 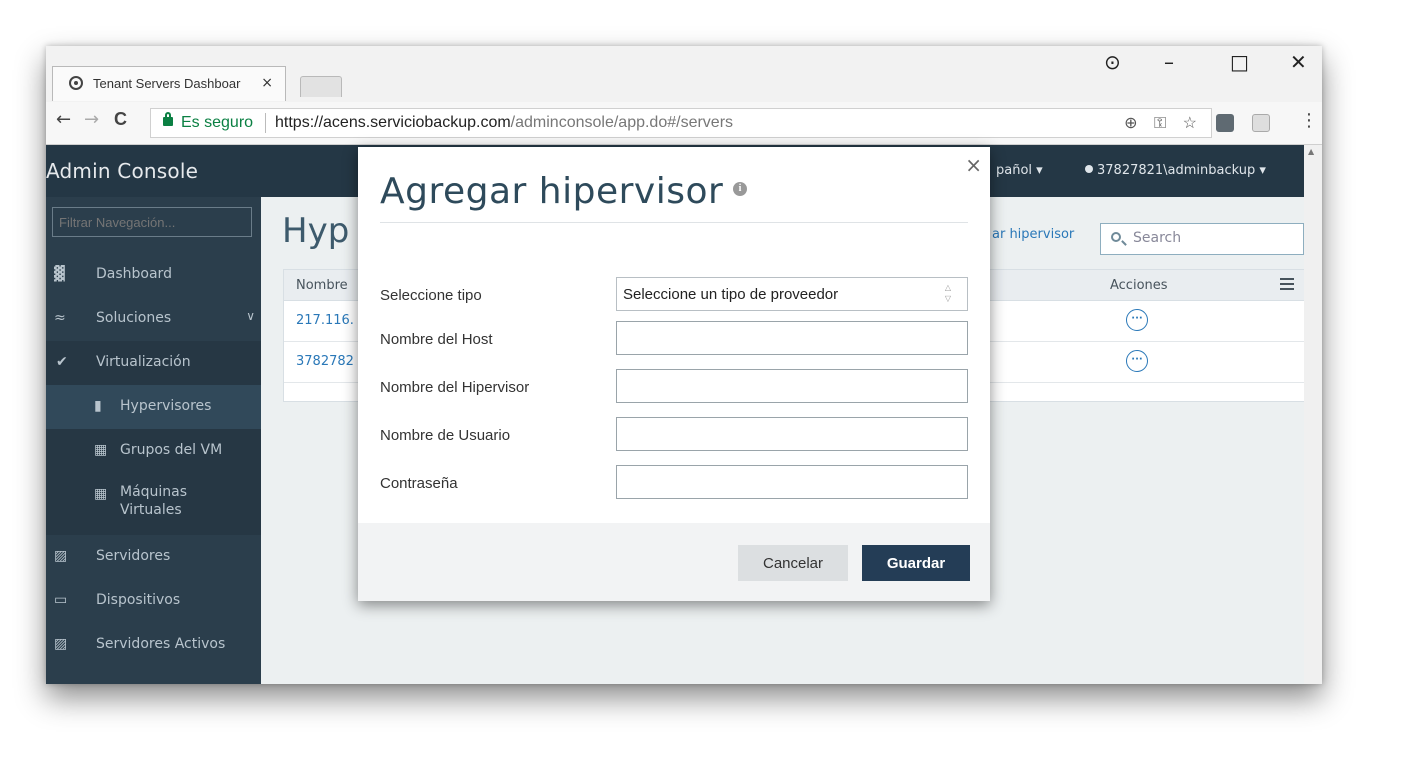 I want to click on column-header-actions: Acciones, so click(x=1139, y=285).